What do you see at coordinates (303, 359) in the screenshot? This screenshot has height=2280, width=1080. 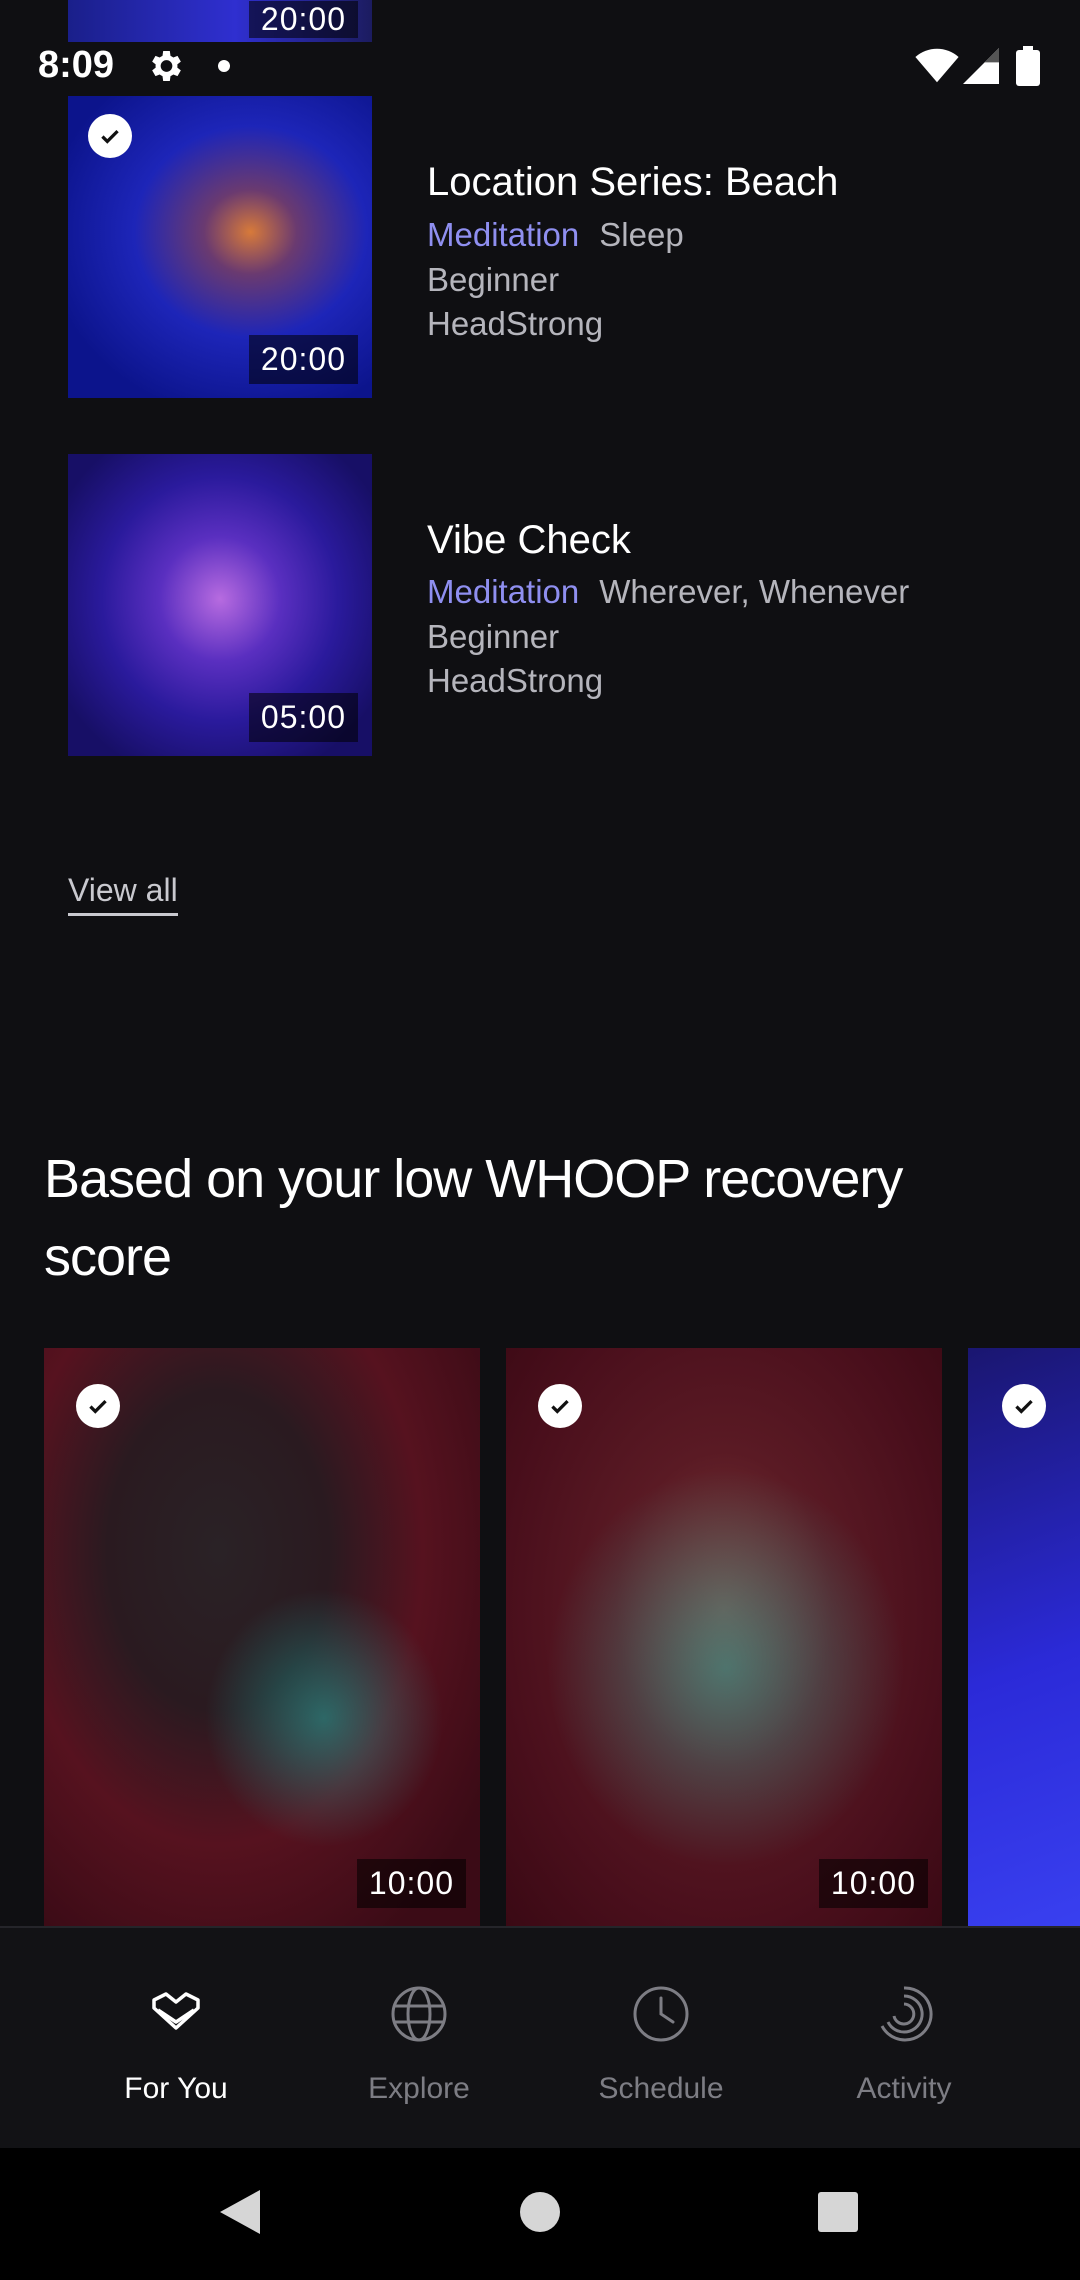 I see `duration-badge: 20:00` at bounding box center [303, 359].